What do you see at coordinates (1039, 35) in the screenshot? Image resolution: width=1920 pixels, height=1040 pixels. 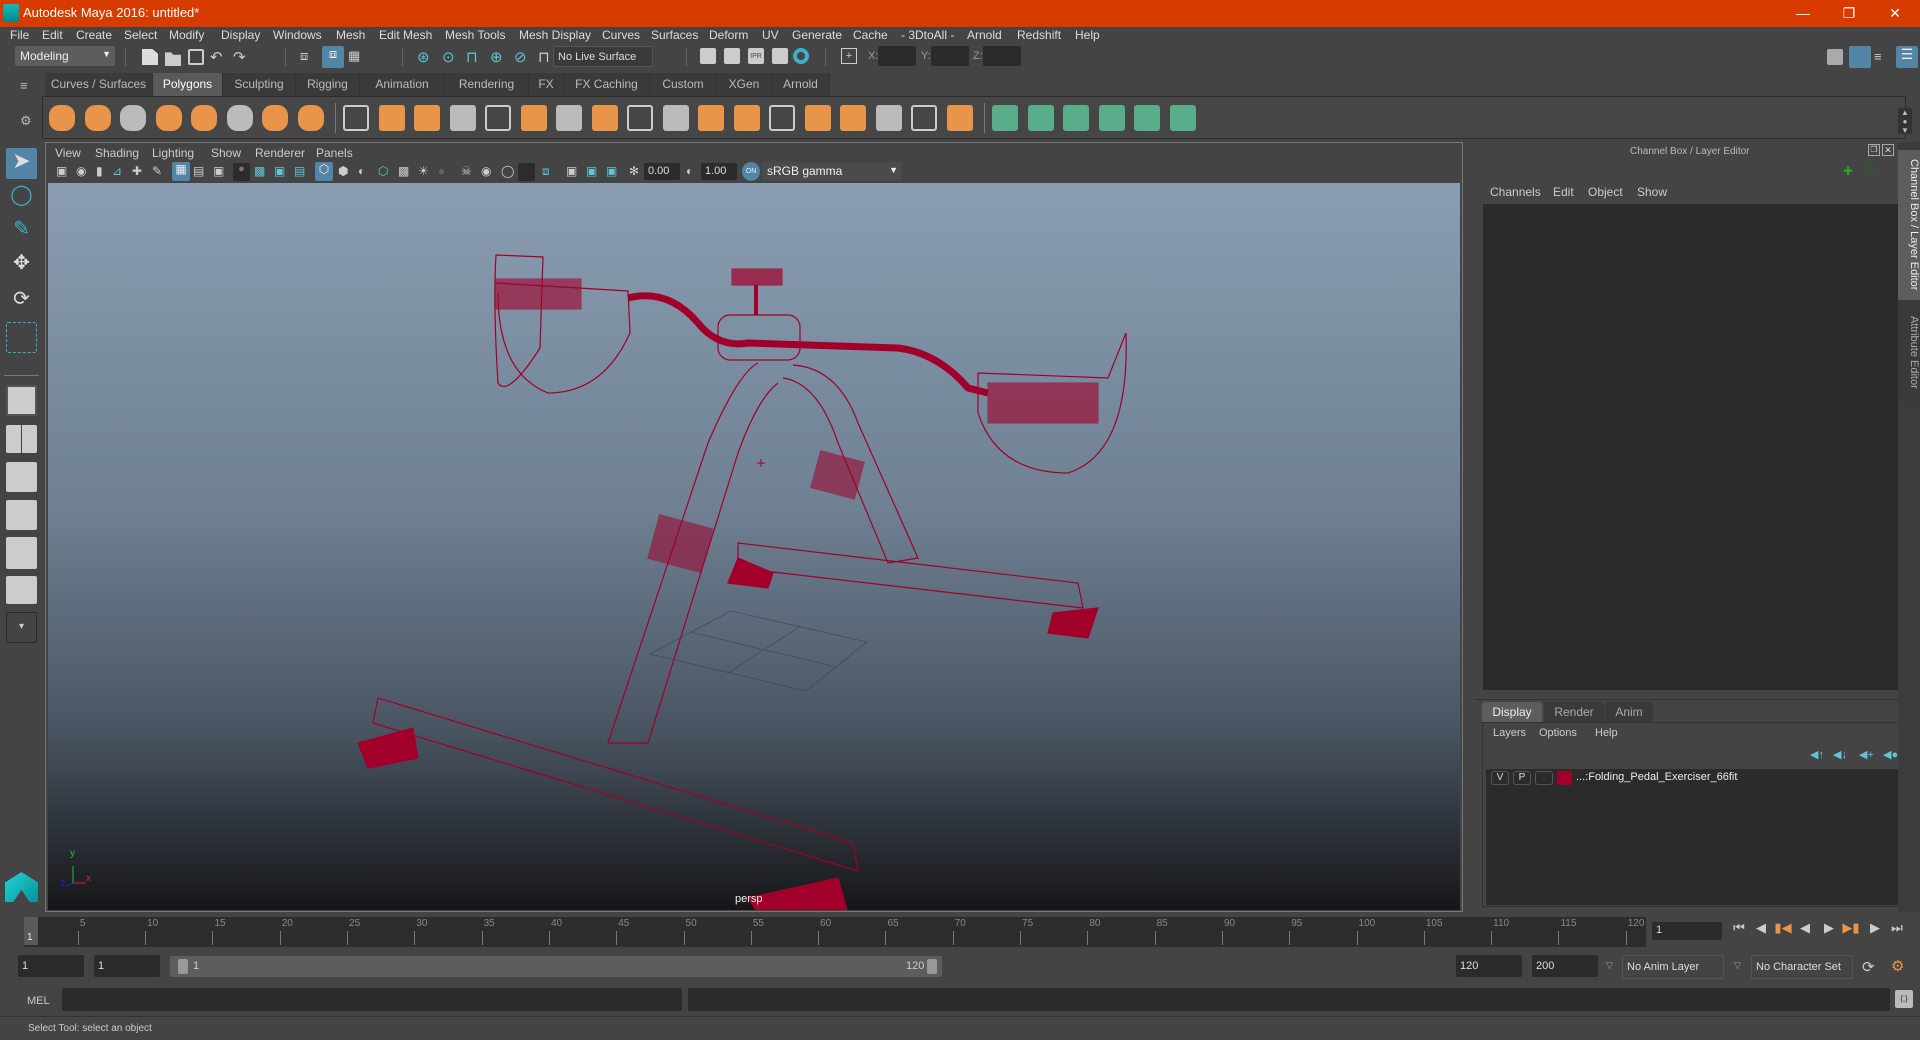 I see `menu-redshift: Redshift` at bounding box center [1039, 35].